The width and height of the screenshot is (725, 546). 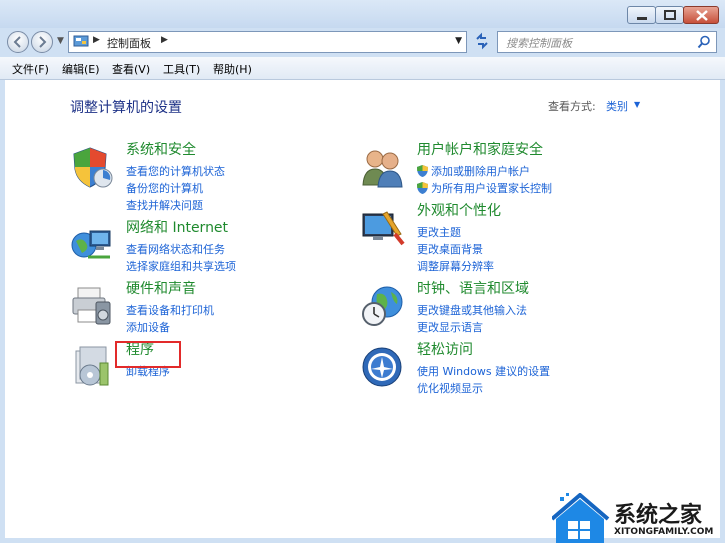 I want to click on menu-help: 帮助(H), so click(x=232, y=69).